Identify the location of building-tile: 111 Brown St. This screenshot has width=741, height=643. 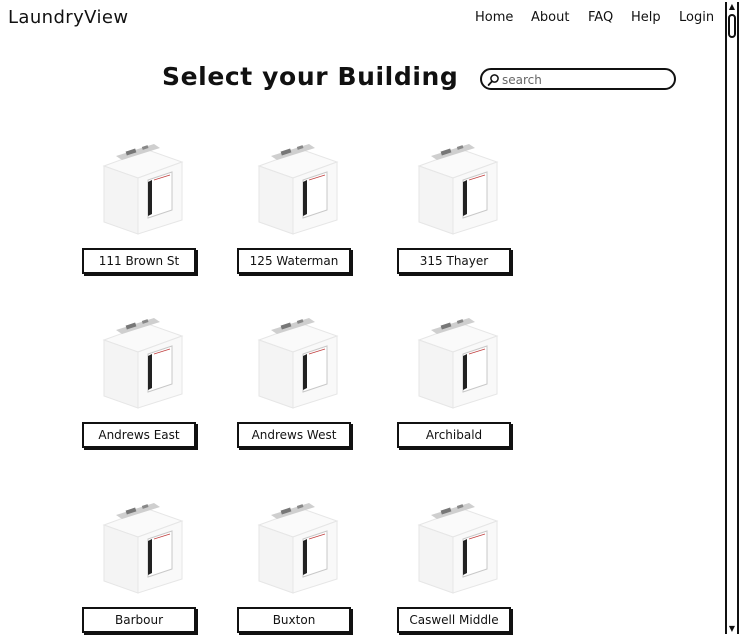
(141, 214).